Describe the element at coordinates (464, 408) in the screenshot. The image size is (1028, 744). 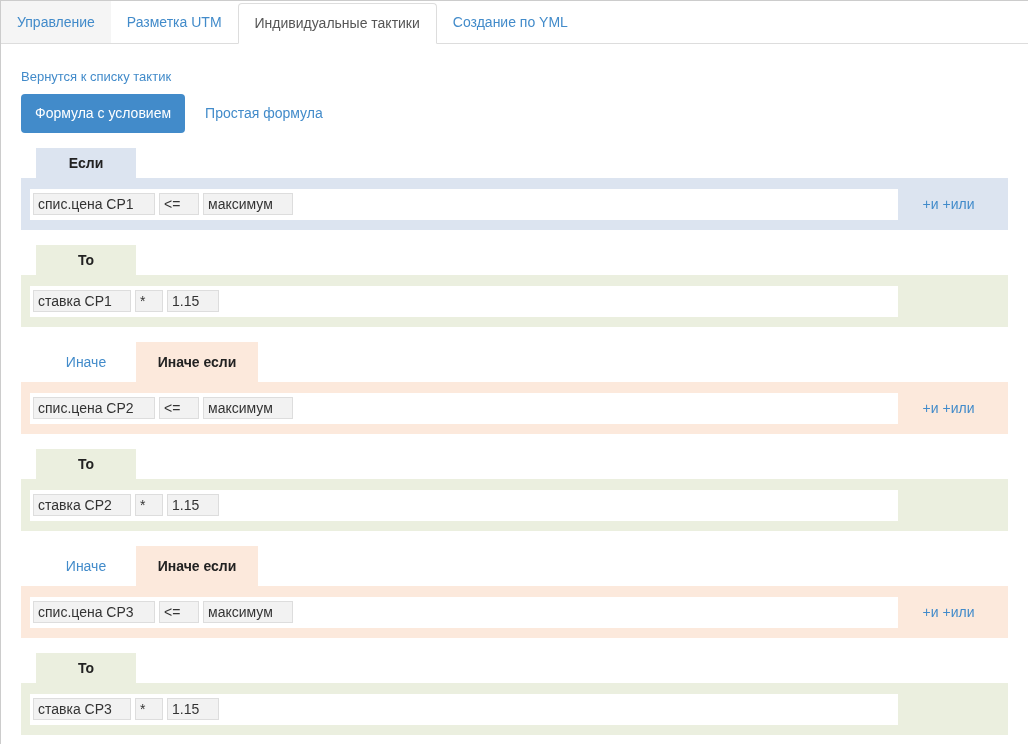
I see `formula-field: спис.цена СР2 <= максимум` at that location.